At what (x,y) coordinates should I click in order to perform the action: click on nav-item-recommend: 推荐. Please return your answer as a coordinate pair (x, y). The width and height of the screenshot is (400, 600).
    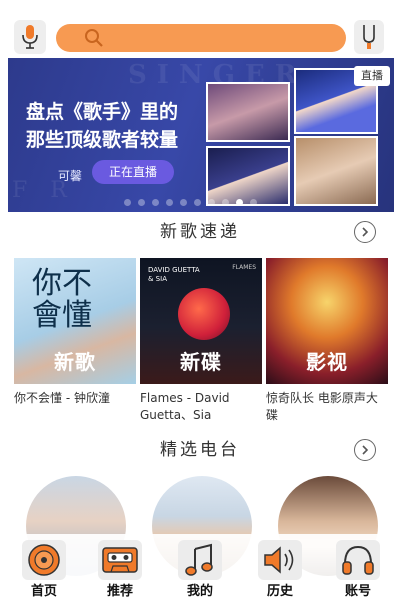
    Looking at the image, I should click on (120, 567).